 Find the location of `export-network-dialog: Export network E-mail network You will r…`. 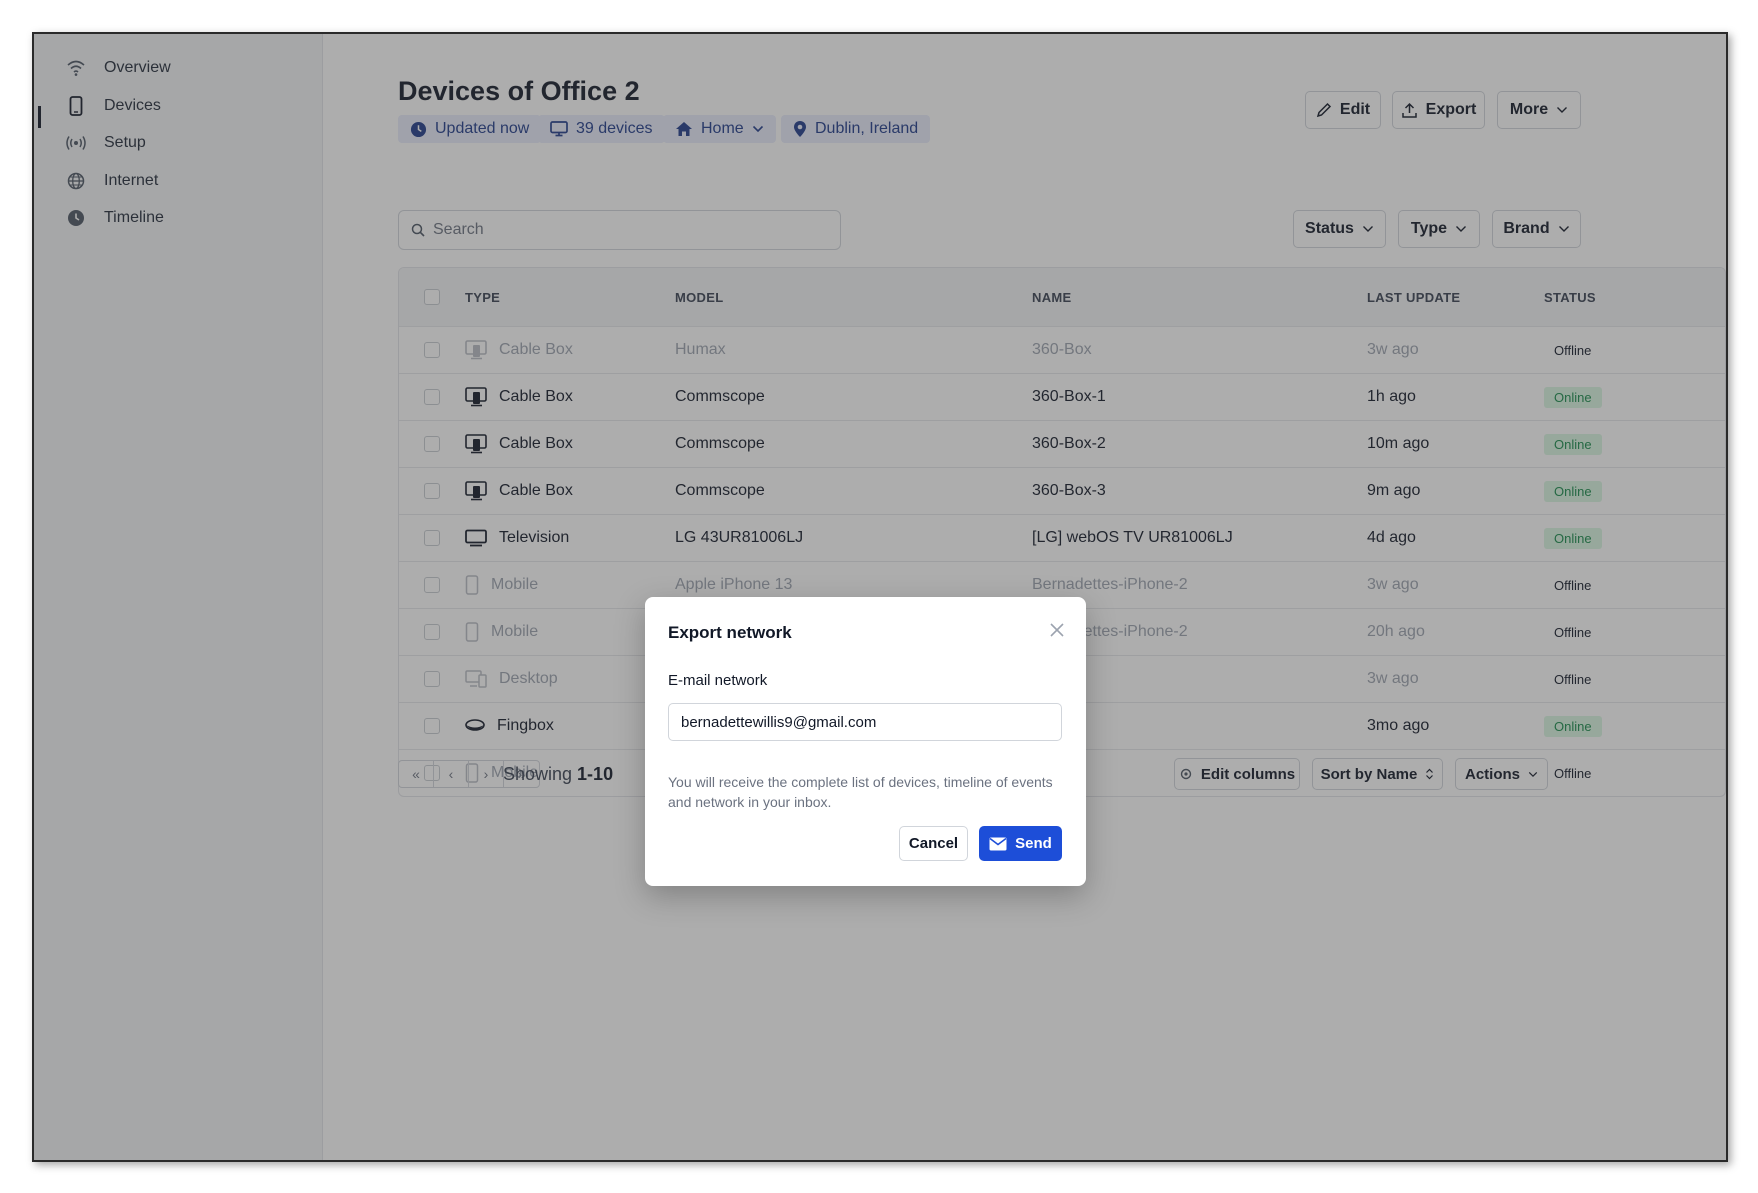

export-network-dialog: Export network E-mail network You will r… is located at coordinates (865, 741).